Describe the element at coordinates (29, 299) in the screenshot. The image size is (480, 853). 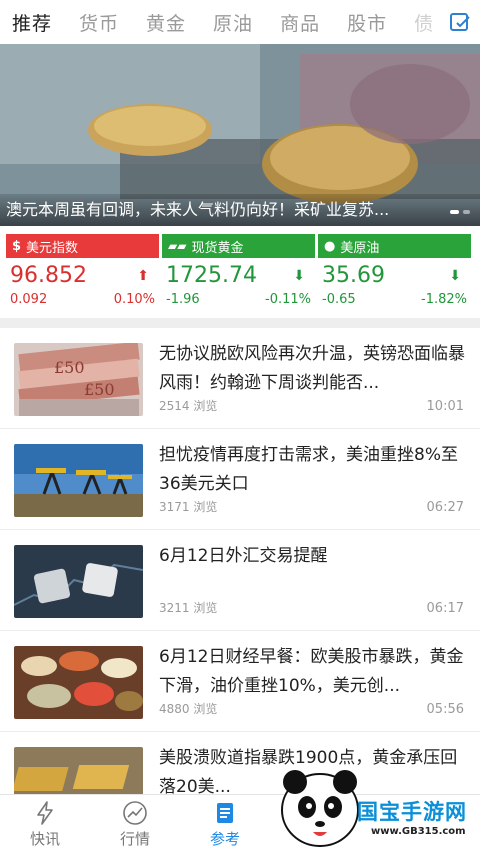
I see `quote-change: 0.092` at that location.